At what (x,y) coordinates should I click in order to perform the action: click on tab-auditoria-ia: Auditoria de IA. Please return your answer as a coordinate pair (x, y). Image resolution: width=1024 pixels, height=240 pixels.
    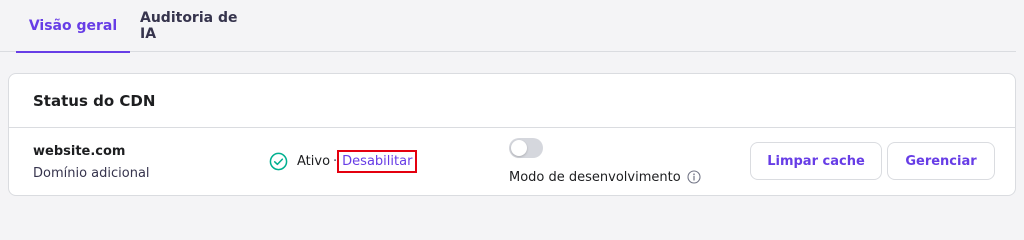
    Looking at the image, I should click on (199, 26).